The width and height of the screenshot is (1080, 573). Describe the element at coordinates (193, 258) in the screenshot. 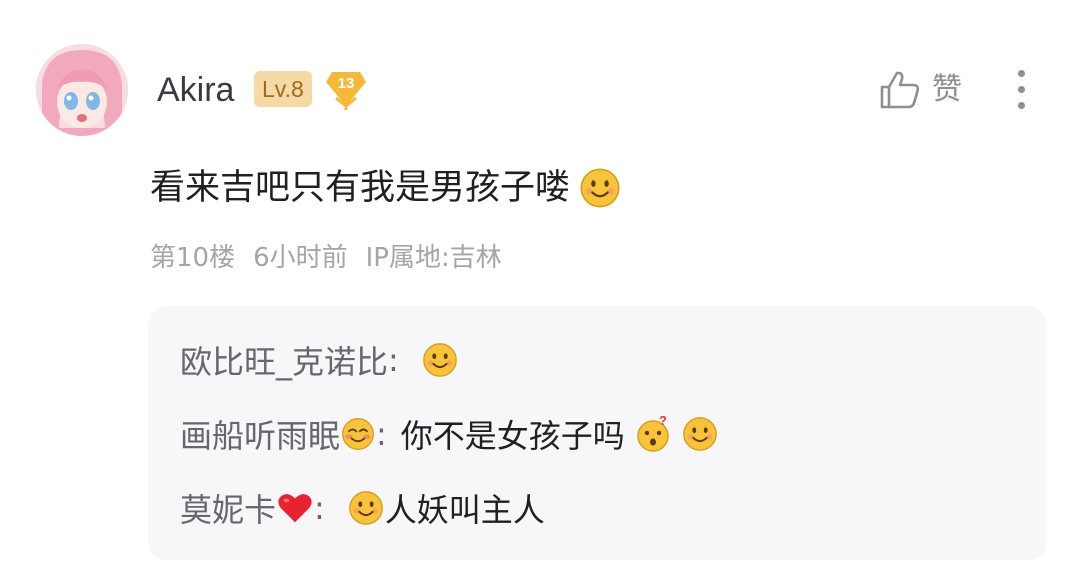

I see `floor-number: 第10楼` at that location.